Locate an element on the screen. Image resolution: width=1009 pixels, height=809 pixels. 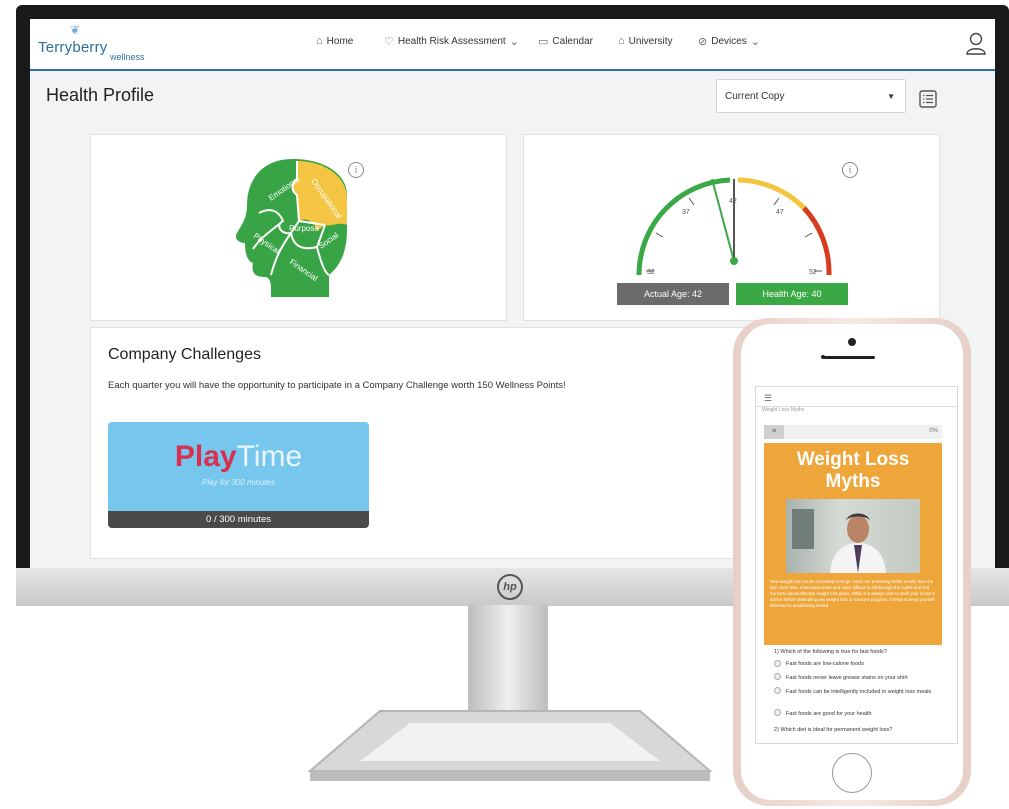
option-label-1: Fast foods are low-calorie foods is located at coordinates (825, 664).